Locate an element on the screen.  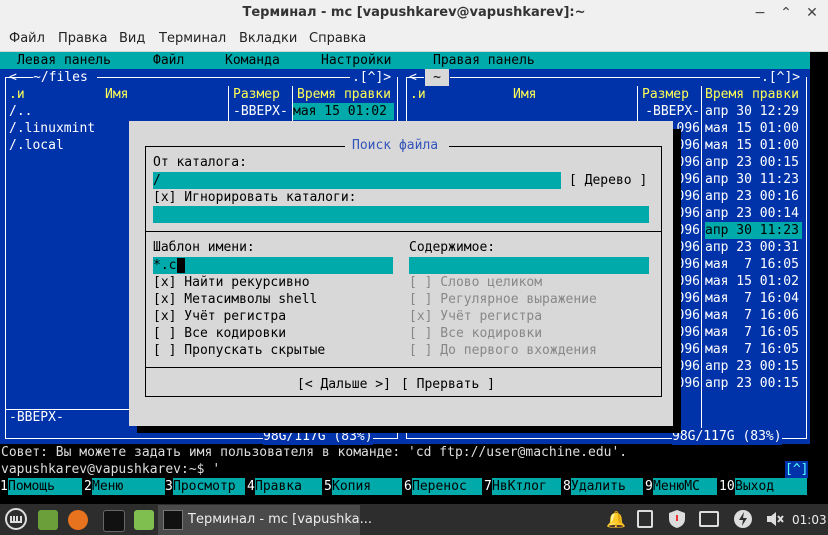
mc-menu-file: Файл is located at coordinates (168, 60).